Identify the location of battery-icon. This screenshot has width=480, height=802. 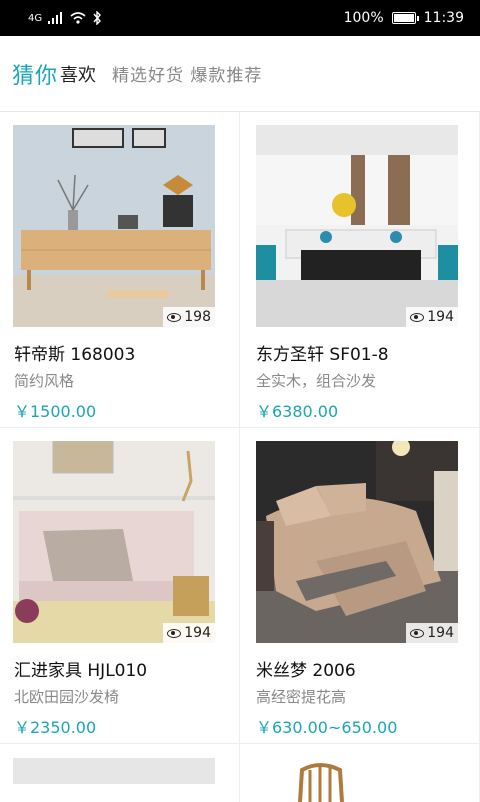
(405, 18).